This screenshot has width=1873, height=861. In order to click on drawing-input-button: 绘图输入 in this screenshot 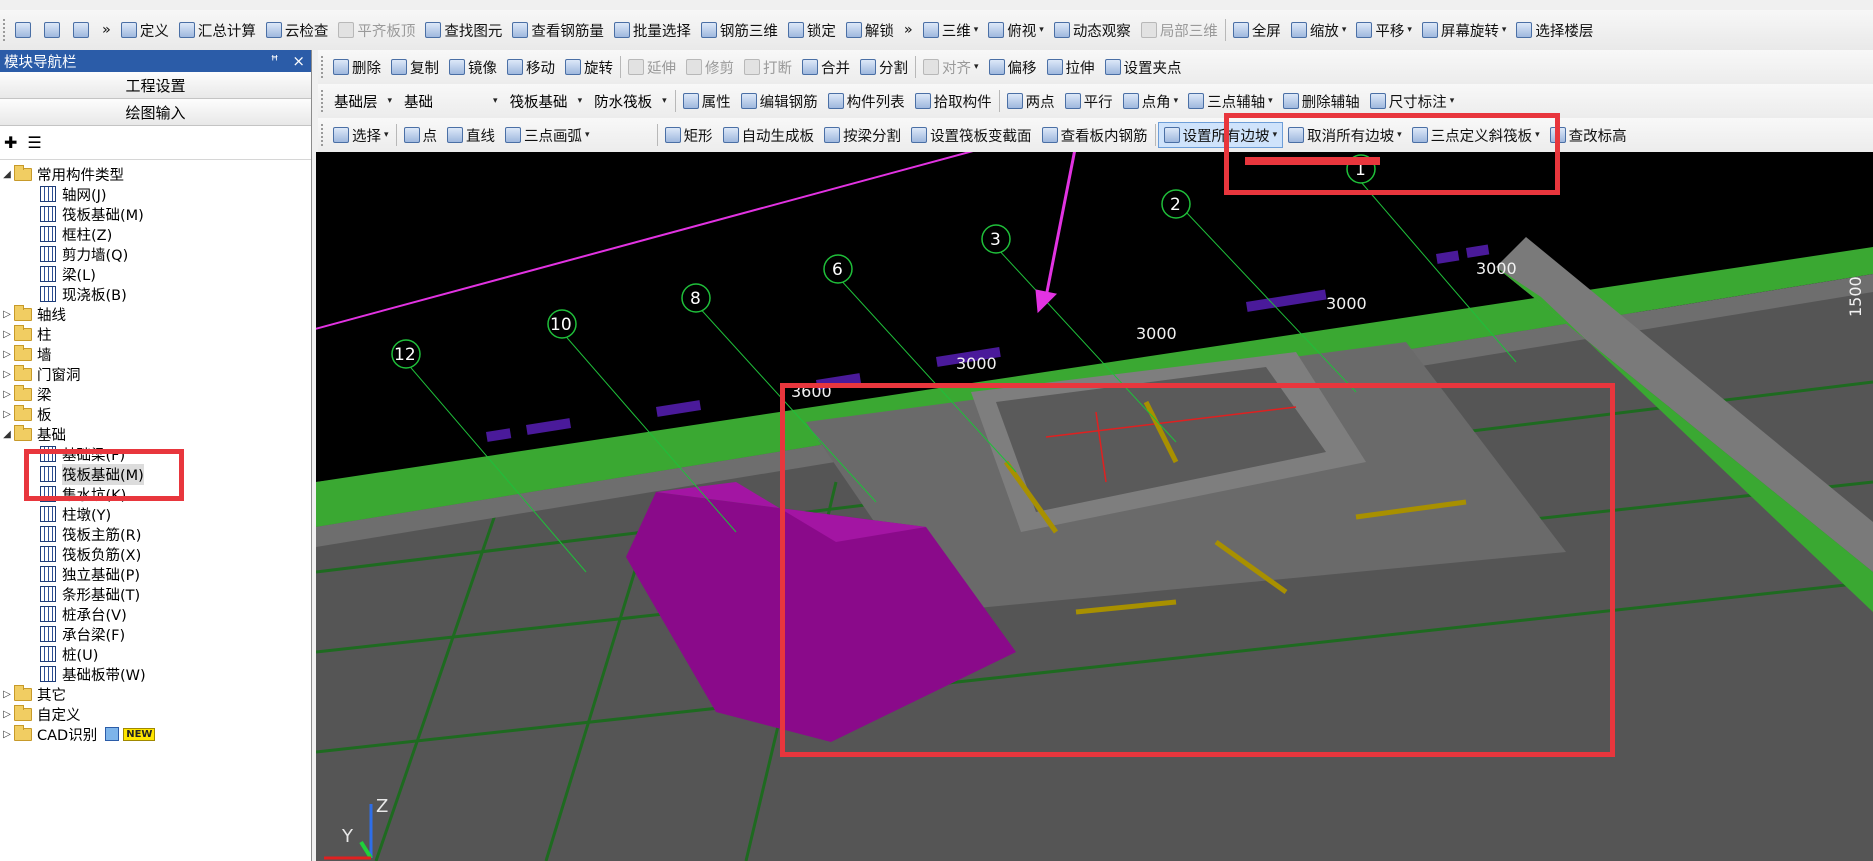, I will do `click(155, 112)`.